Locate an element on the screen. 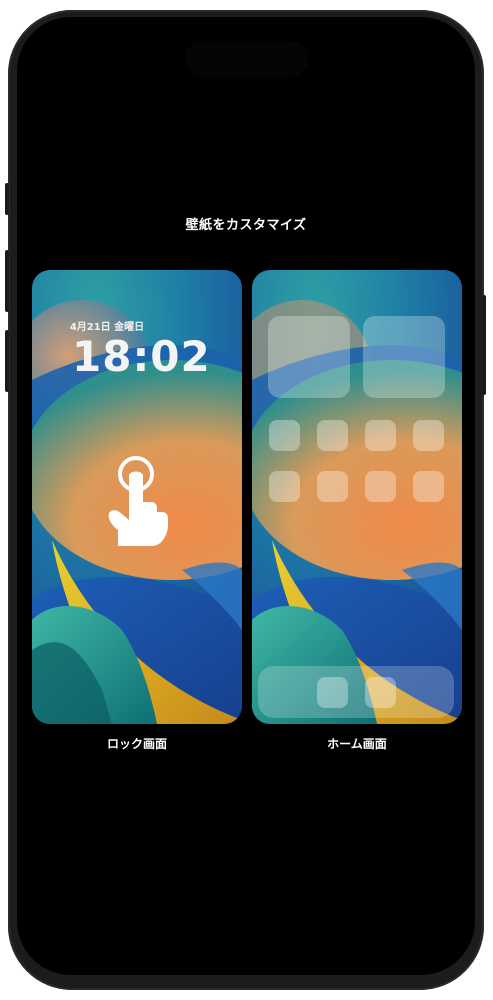 The image size is (493, 1000). action-button is located at coordinates (7, 199).